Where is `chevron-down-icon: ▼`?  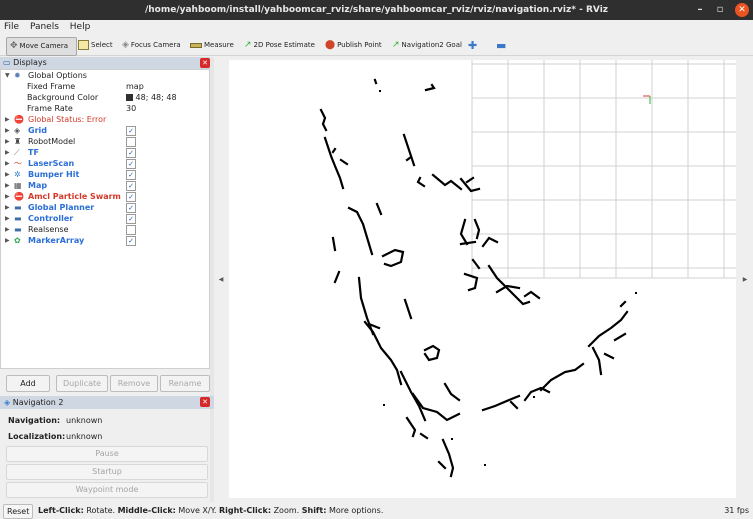
chevron-down-icon: ▼ is located at coordinates (7, 75).